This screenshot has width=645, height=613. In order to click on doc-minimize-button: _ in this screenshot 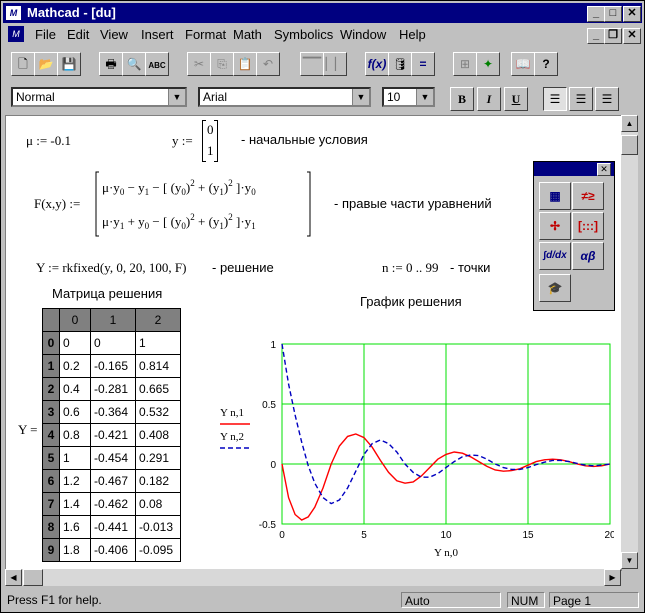, I will do `click(596, 36)`.